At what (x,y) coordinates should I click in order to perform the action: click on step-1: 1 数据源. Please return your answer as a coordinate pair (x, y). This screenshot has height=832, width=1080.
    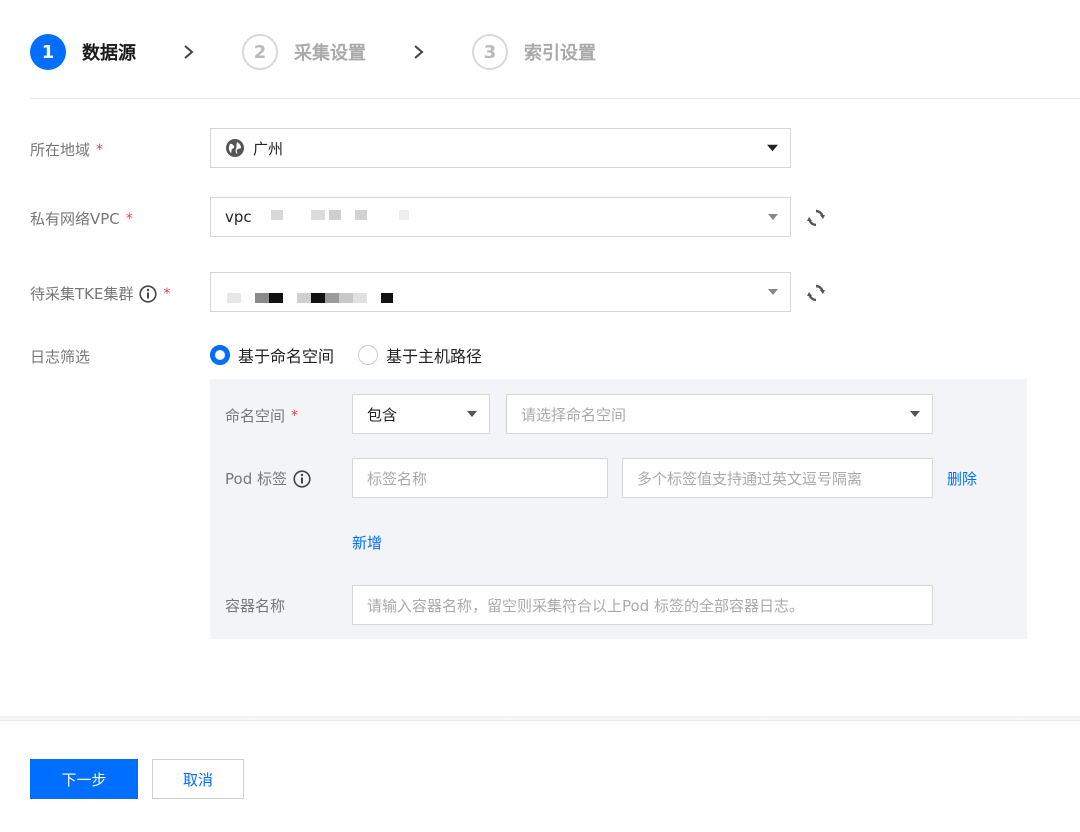
    Looking at the image, I should click on (83, 52).